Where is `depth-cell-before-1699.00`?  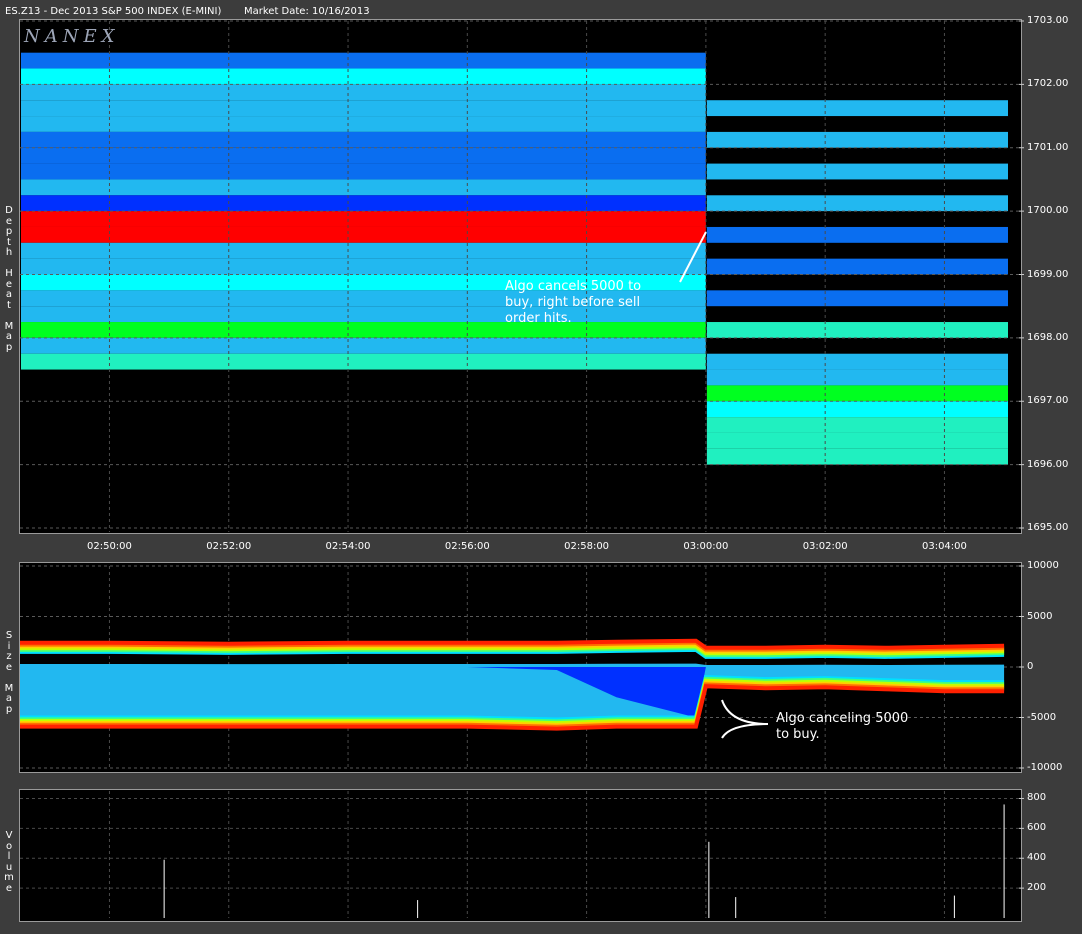
depth-cell-before-1699.00 is located at coordinates (363, 266).